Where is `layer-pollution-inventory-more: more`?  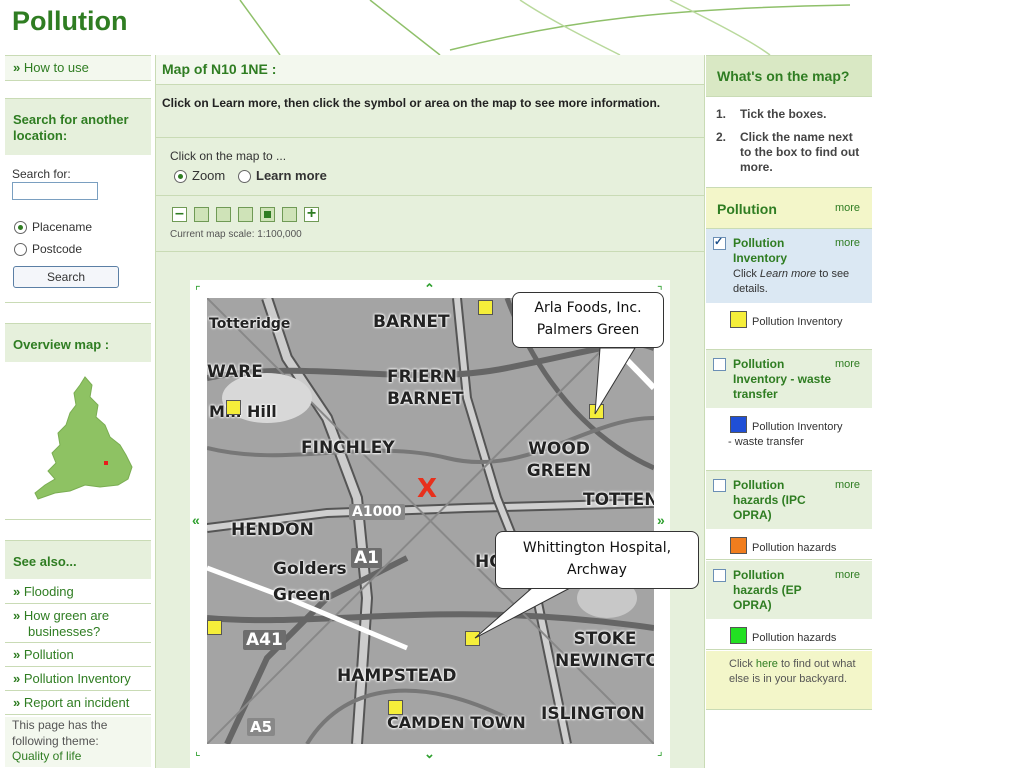 layer-pollution-inventory-more: more is located at coordinates (847, 243).